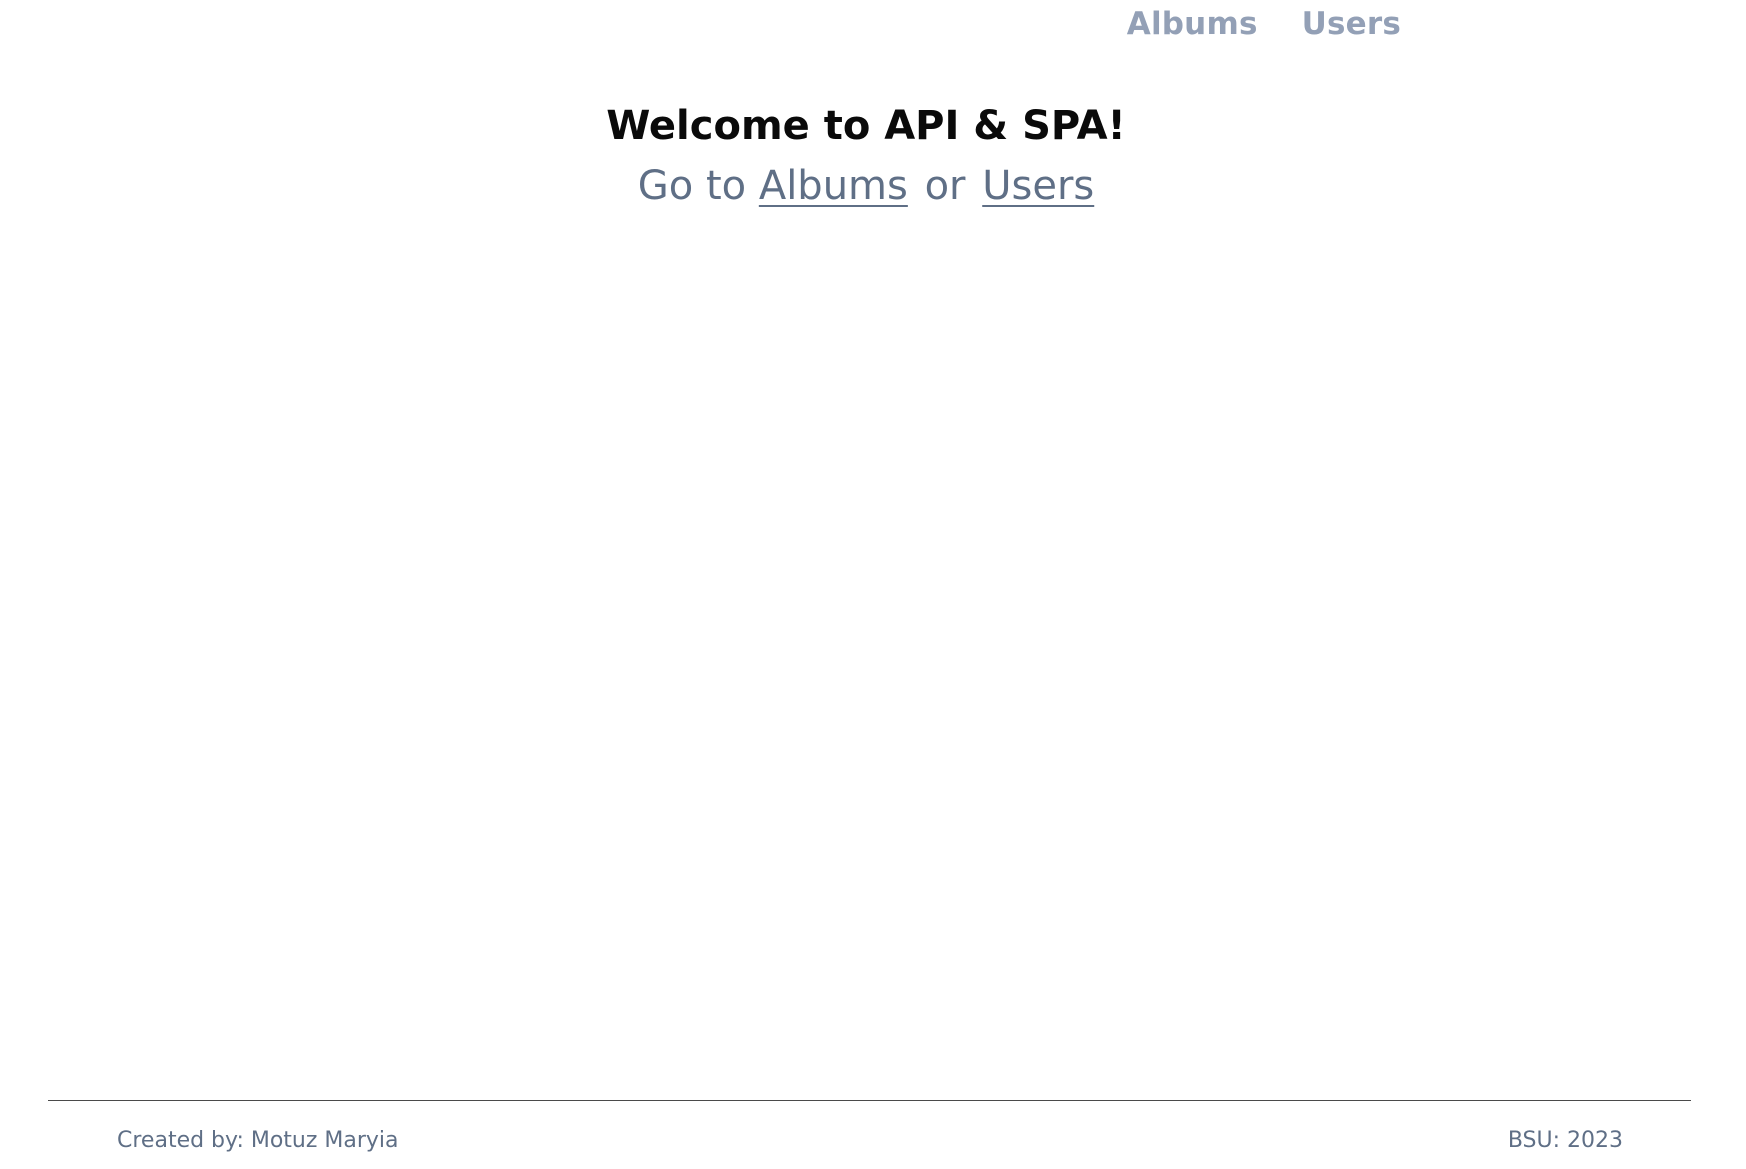  I want to click on goto-line: Go to Albums or Users, so click(866, 186).